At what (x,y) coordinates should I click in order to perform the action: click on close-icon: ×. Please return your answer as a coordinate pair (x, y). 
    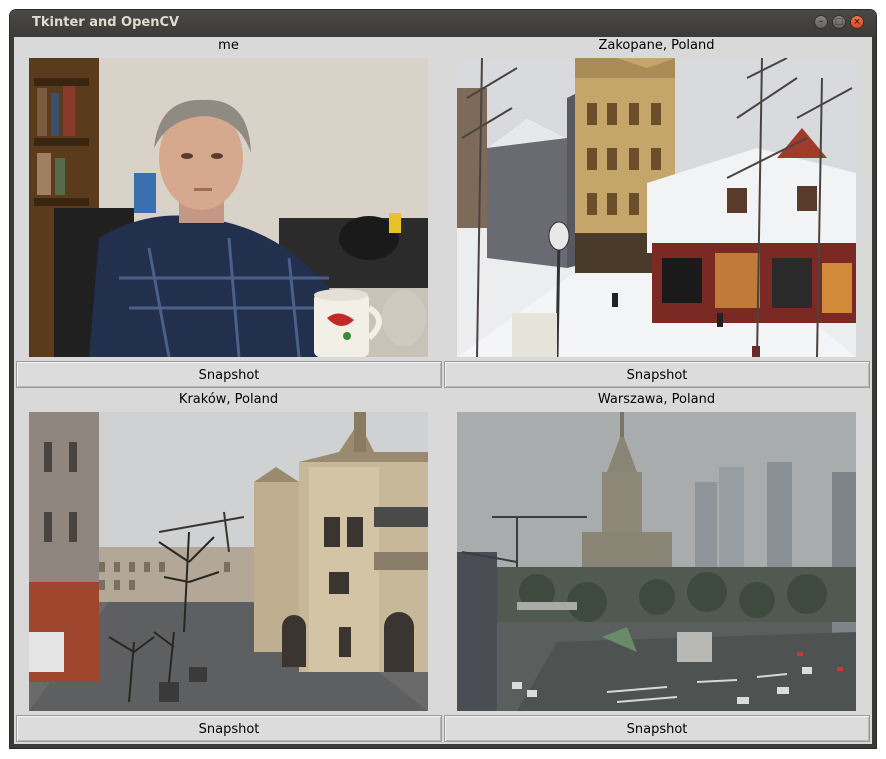
    Looking at the image, I should click on (857, 22).